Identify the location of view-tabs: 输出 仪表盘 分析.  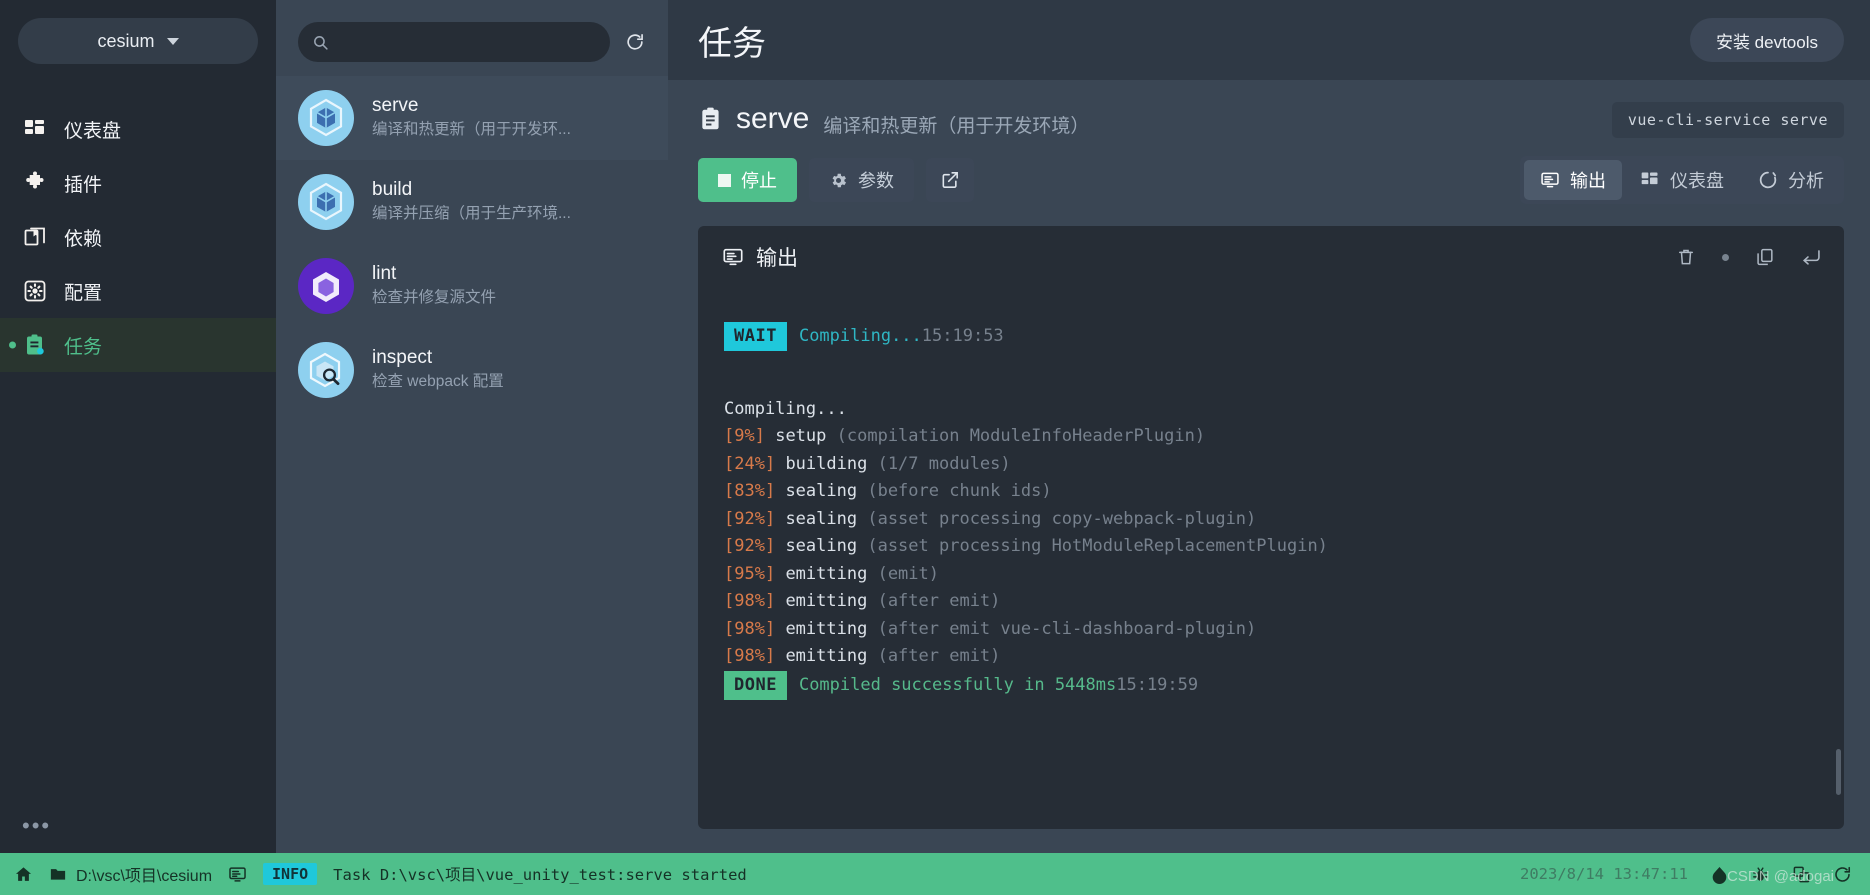
(1682, 180).